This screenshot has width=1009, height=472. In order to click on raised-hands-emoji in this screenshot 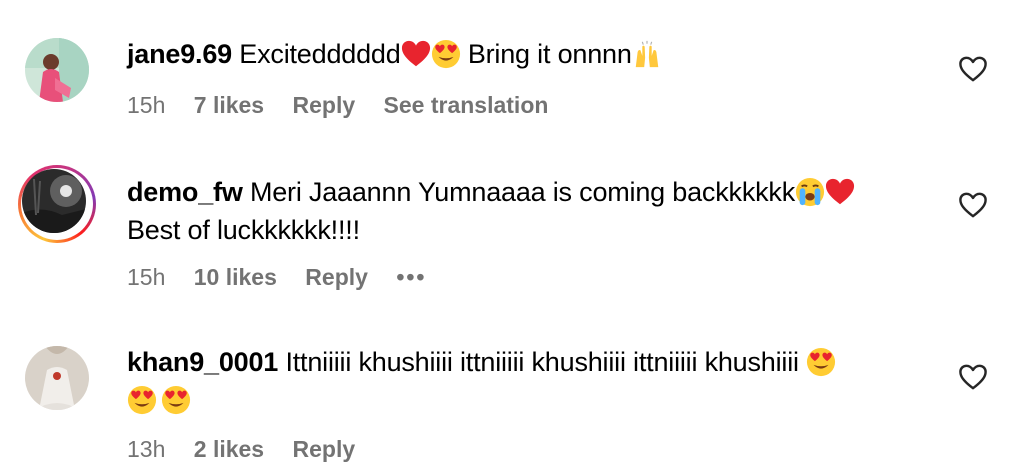, I will do `click(647, 54)`.